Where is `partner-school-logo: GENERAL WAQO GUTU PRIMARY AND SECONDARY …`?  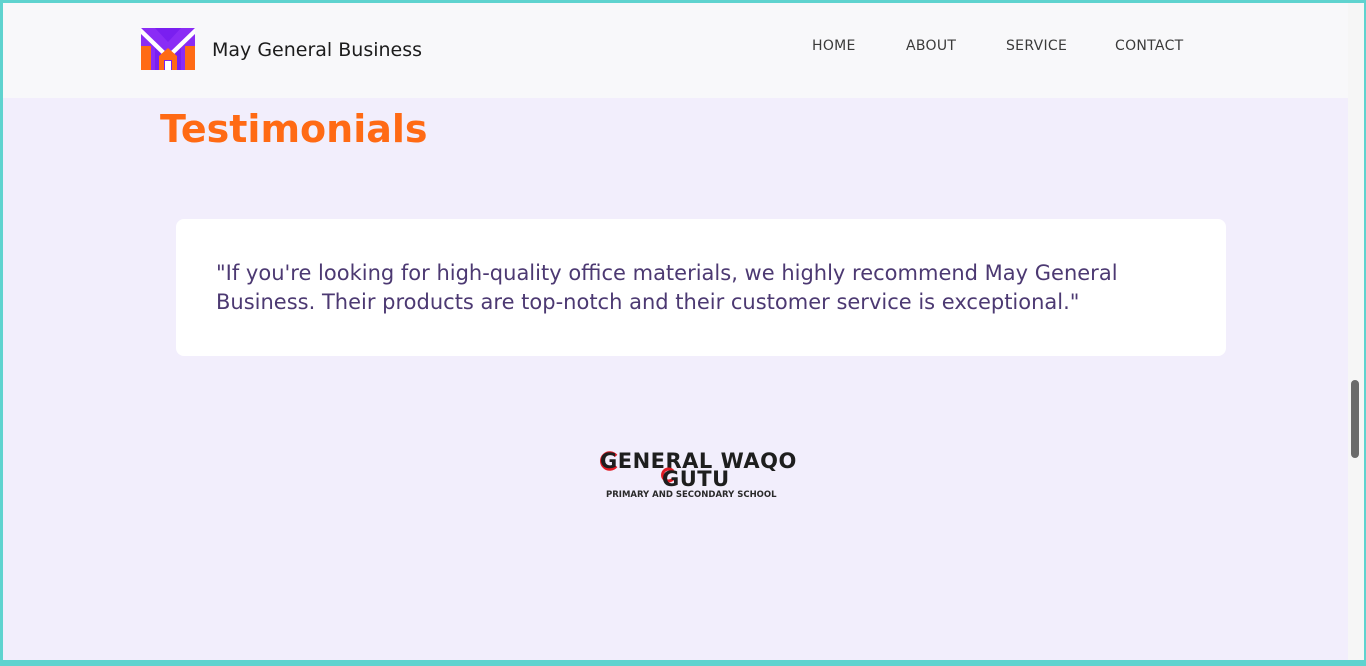
partner-school-logo: GENERAL WAQO GUTU PRIMARY AND SECONDARY … is located at coordinates (698, 476).